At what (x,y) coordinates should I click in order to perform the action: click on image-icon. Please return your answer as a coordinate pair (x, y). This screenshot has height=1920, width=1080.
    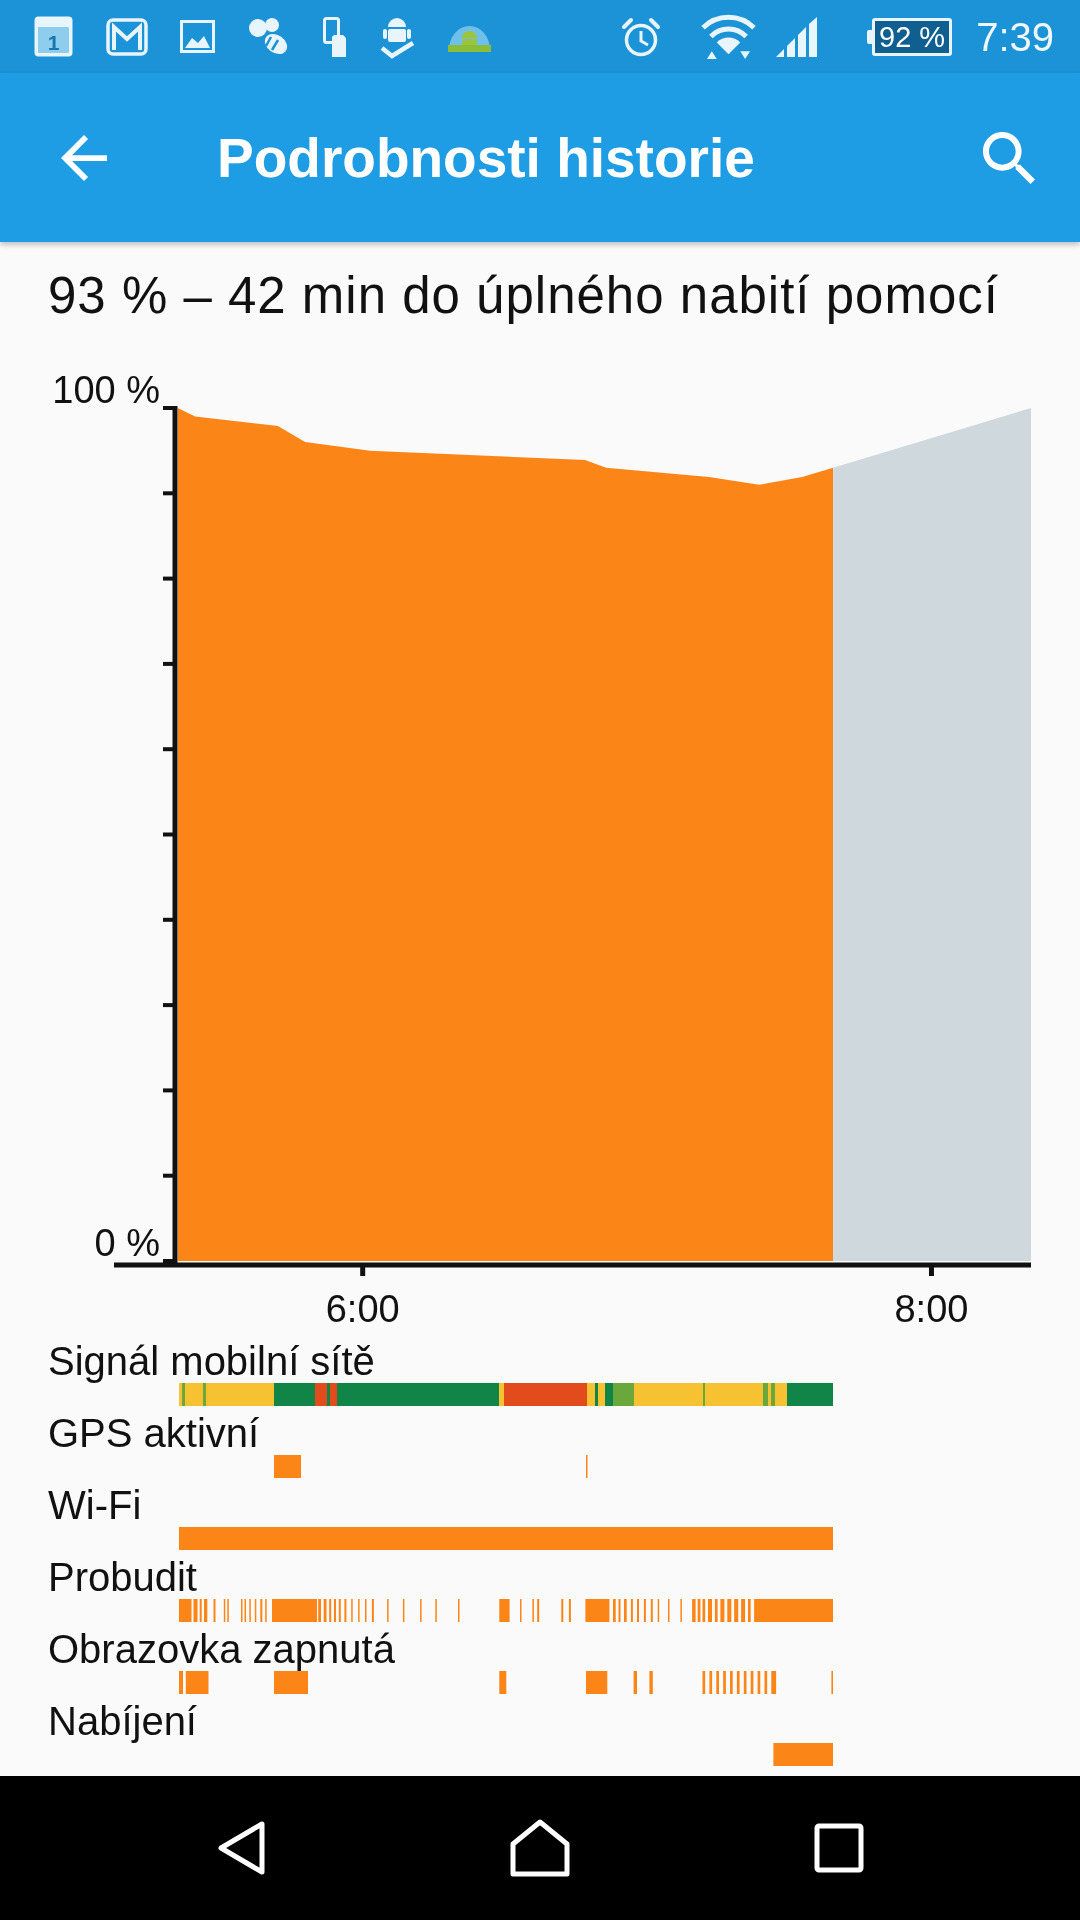
    Looking at the image, I should click on (197, 36).